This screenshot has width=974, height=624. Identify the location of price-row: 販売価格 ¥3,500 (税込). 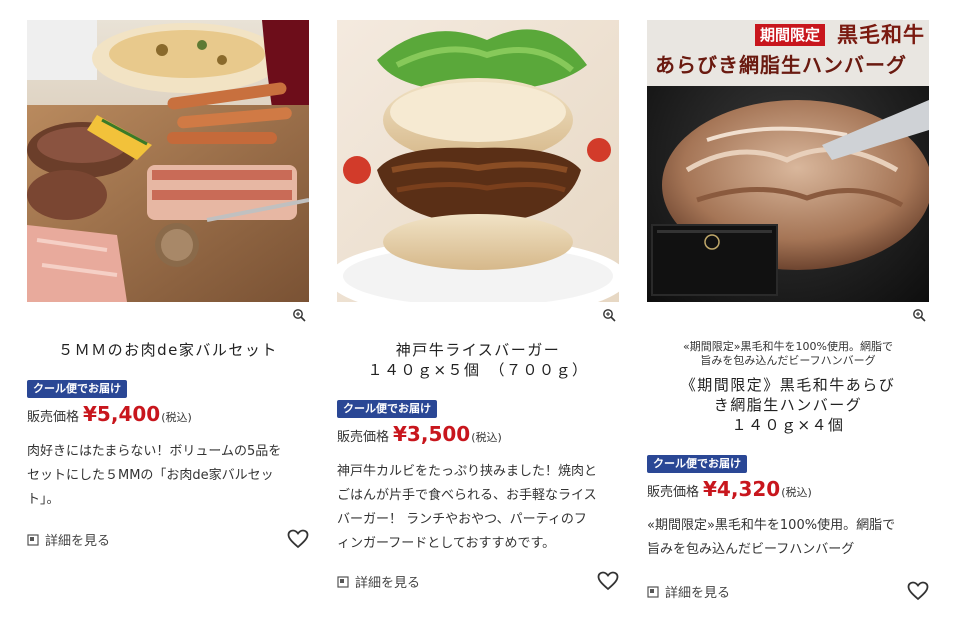
(419, 434).